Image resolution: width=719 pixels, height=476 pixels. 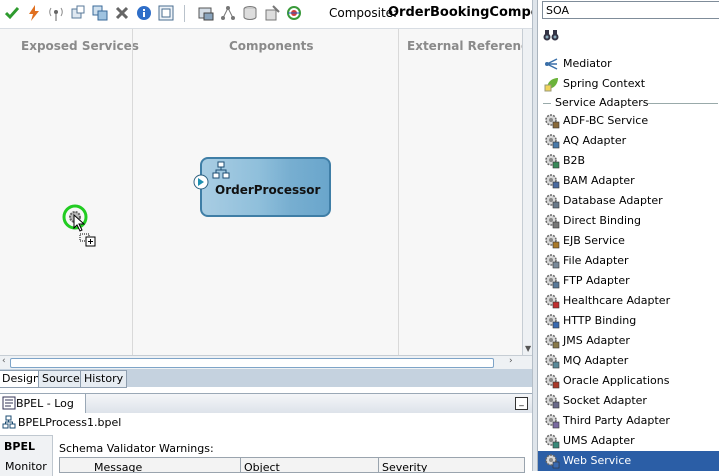 I want to click on palette-item-socket-adapter: Socket Adapter, so click(x=628, y=401).